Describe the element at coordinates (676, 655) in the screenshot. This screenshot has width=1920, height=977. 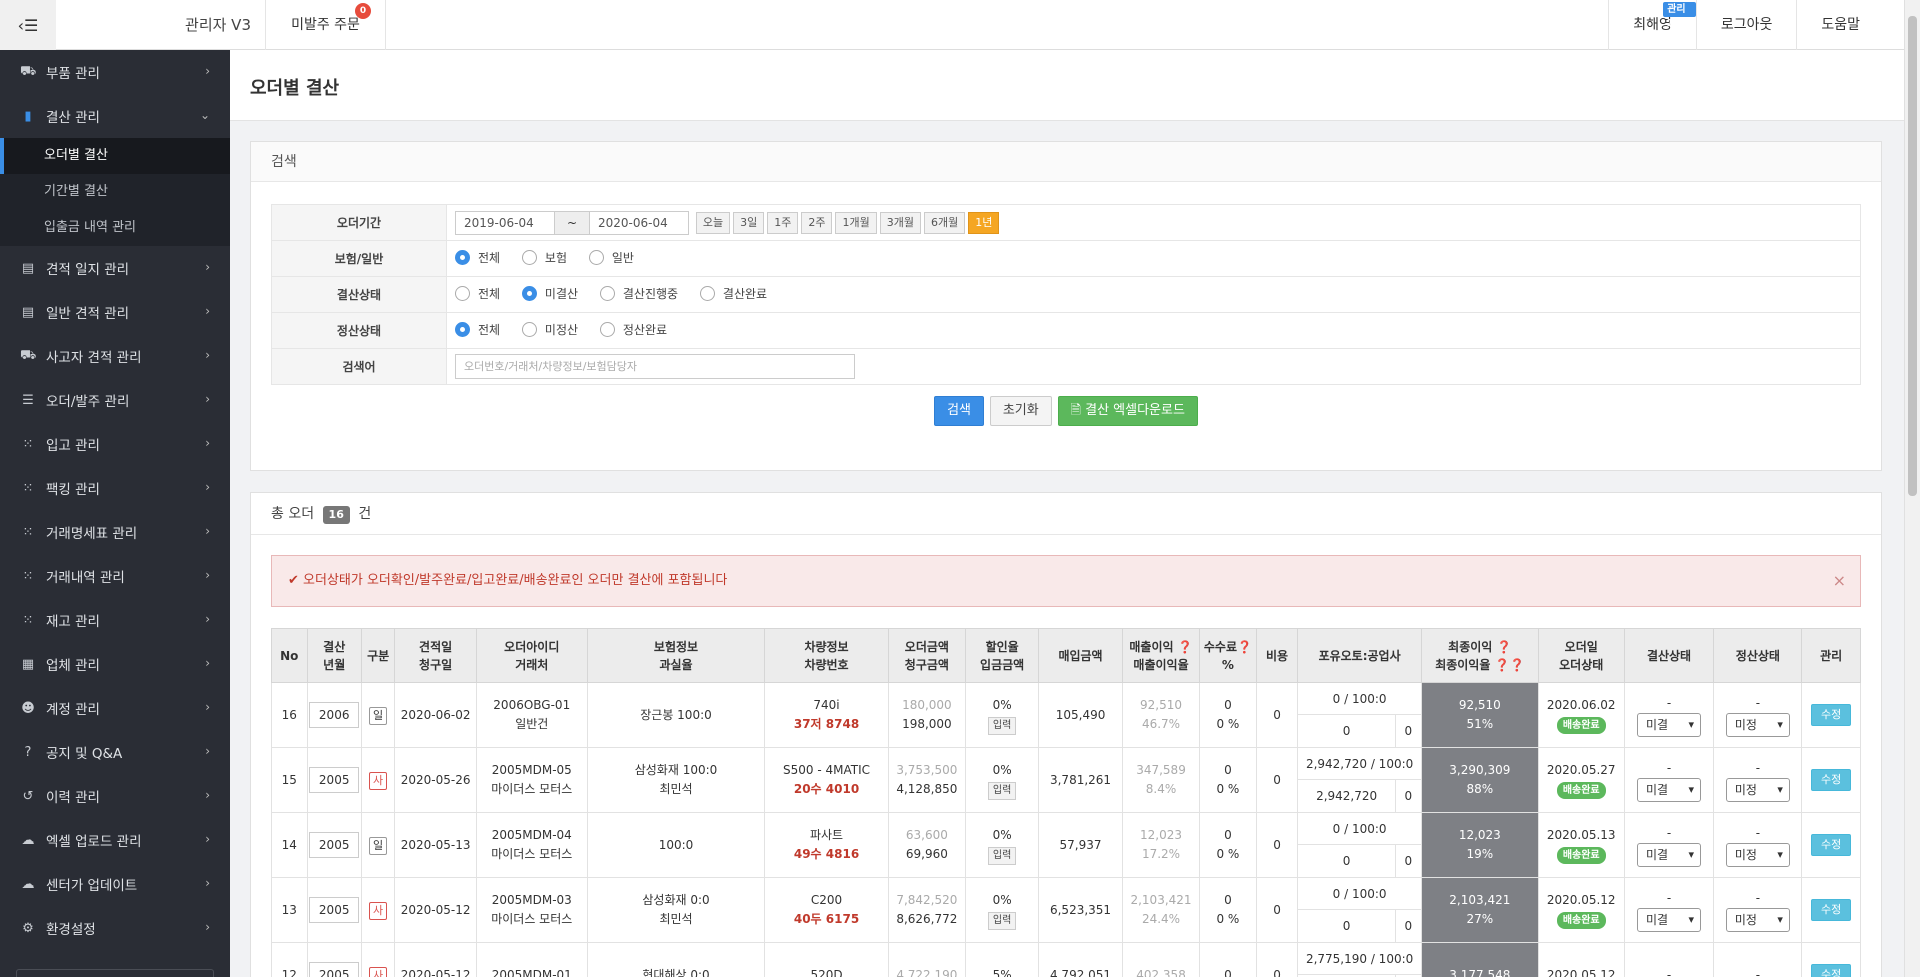
I see `column-header: 보험정보 과실율` at that location.